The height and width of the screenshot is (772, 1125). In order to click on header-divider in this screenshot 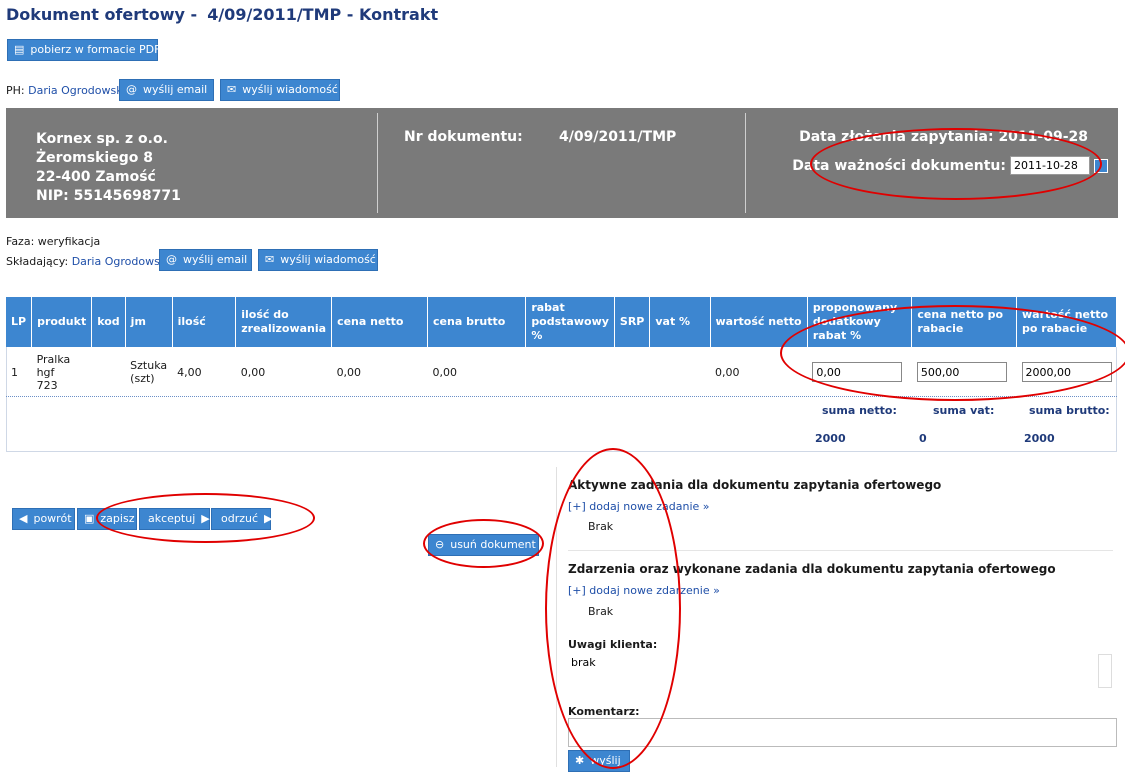, I will do `click(377, 163)`.